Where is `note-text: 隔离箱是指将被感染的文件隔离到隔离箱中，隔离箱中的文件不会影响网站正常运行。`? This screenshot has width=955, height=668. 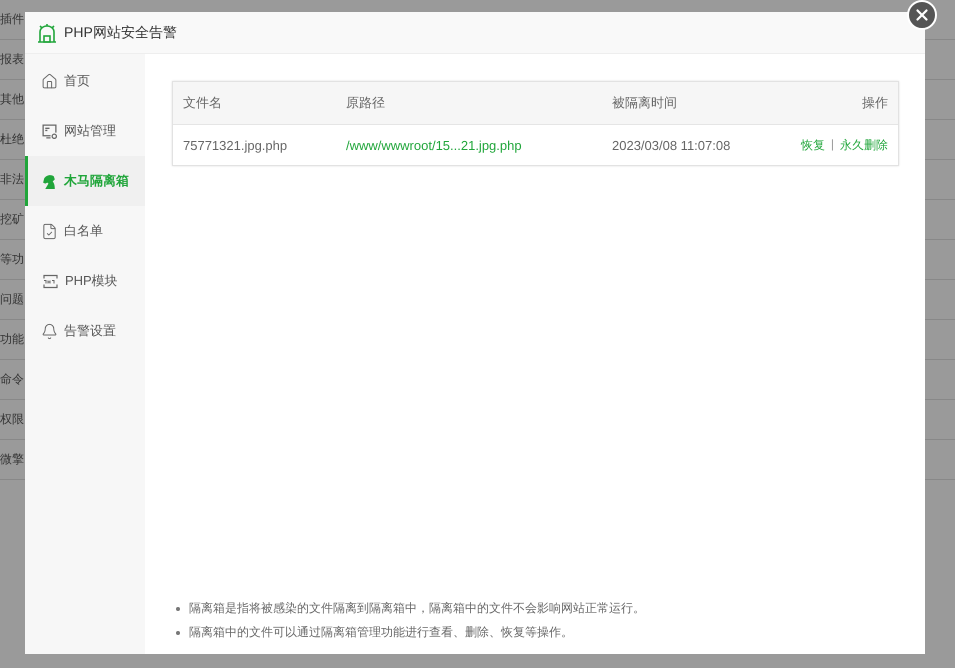 note-text: 隔离箱是指将被感染的文件隔离到隔离箱中，隔离箱中的文件不会影响网站正常运行。 is located at coordinates (417, 608).